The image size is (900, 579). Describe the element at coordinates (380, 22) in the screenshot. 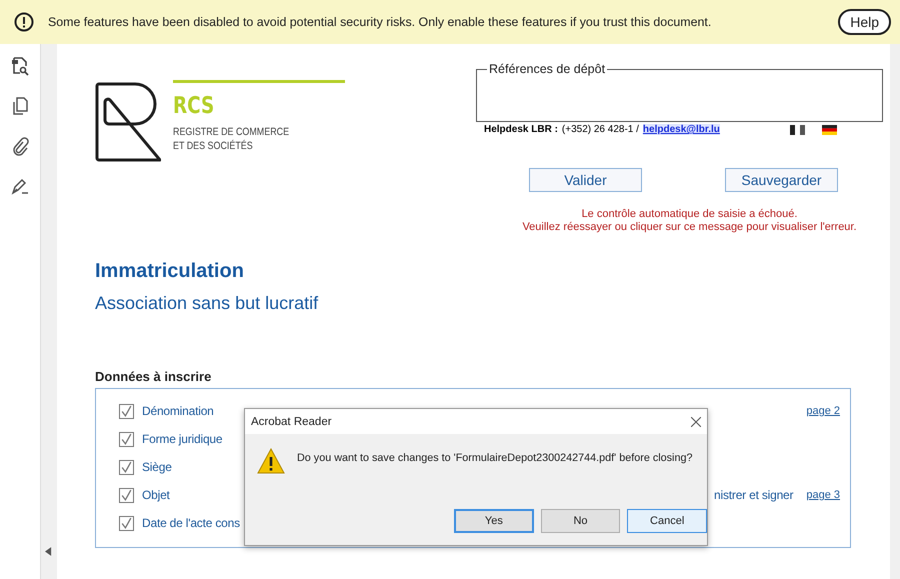

I see `security-message: Some features have been disabled to avoid potential security risks. Only enable these features if you trust this document.` at that location.